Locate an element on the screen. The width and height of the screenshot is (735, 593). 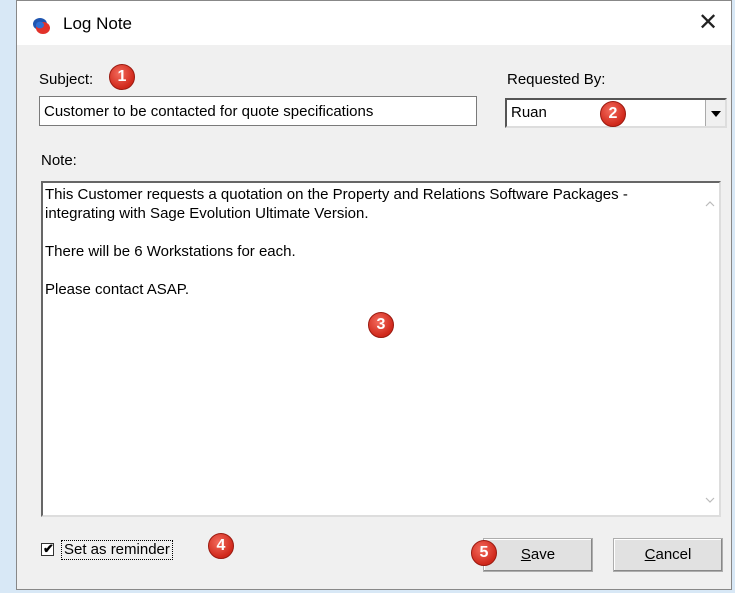
note-scrollbar is located at coordinates (710, 349).